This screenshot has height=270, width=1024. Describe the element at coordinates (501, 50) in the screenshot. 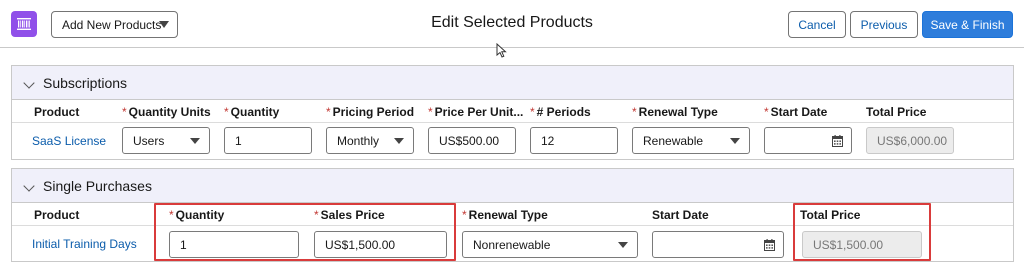

I see `cursor-icon` at that location.